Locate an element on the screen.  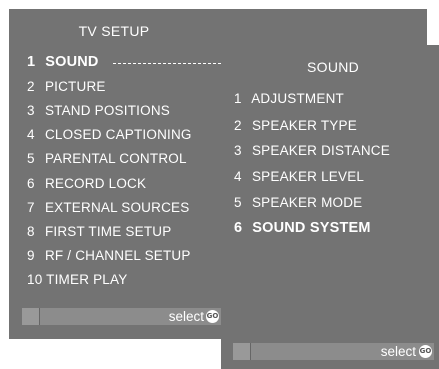
menu-item-label: SPEAKER MODE is located at coordinates (307, 202).